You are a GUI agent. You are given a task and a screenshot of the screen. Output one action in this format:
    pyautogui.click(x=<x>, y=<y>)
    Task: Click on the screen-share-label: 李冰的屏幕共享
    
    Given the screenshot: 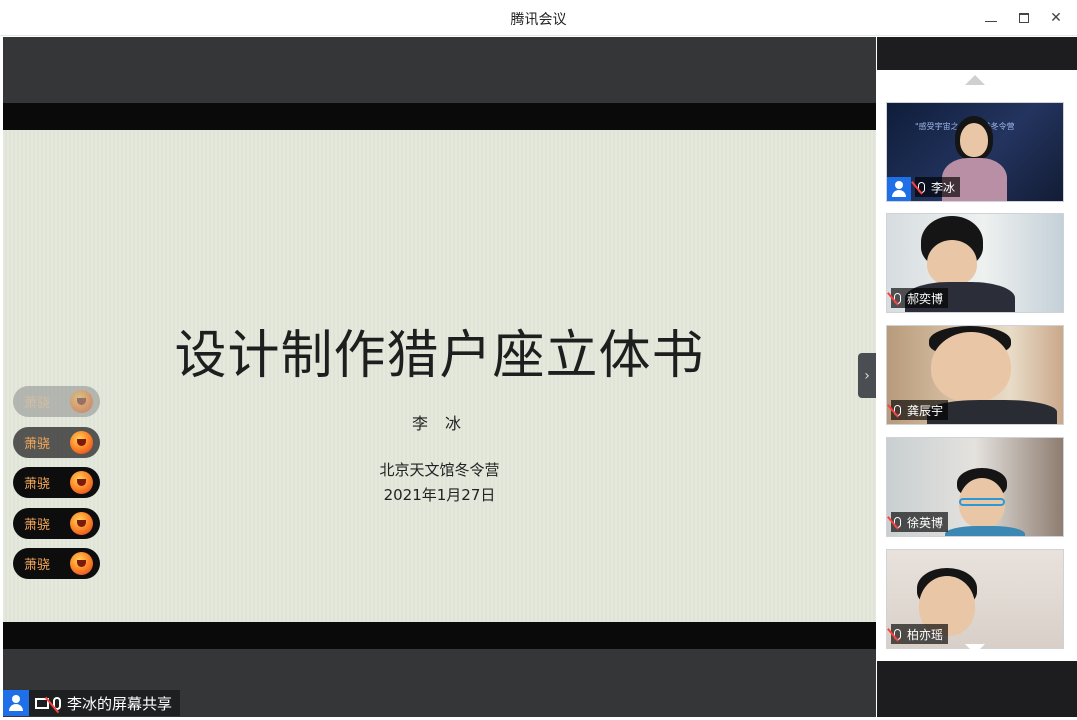 What is the action you would take?
    pyautogui.click(x=92, y=703)
    